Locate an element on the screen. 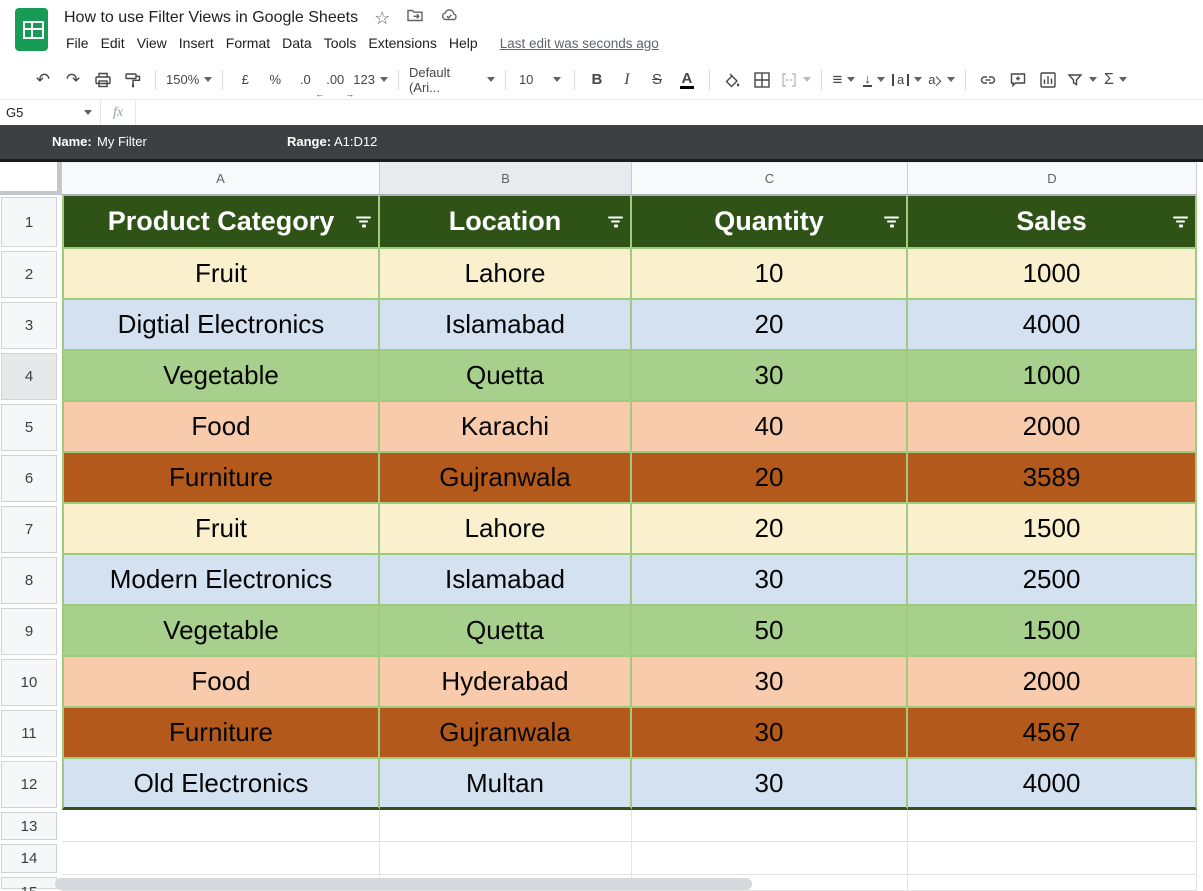  cell-B9: Quetta is located at coordinates (506, 631).